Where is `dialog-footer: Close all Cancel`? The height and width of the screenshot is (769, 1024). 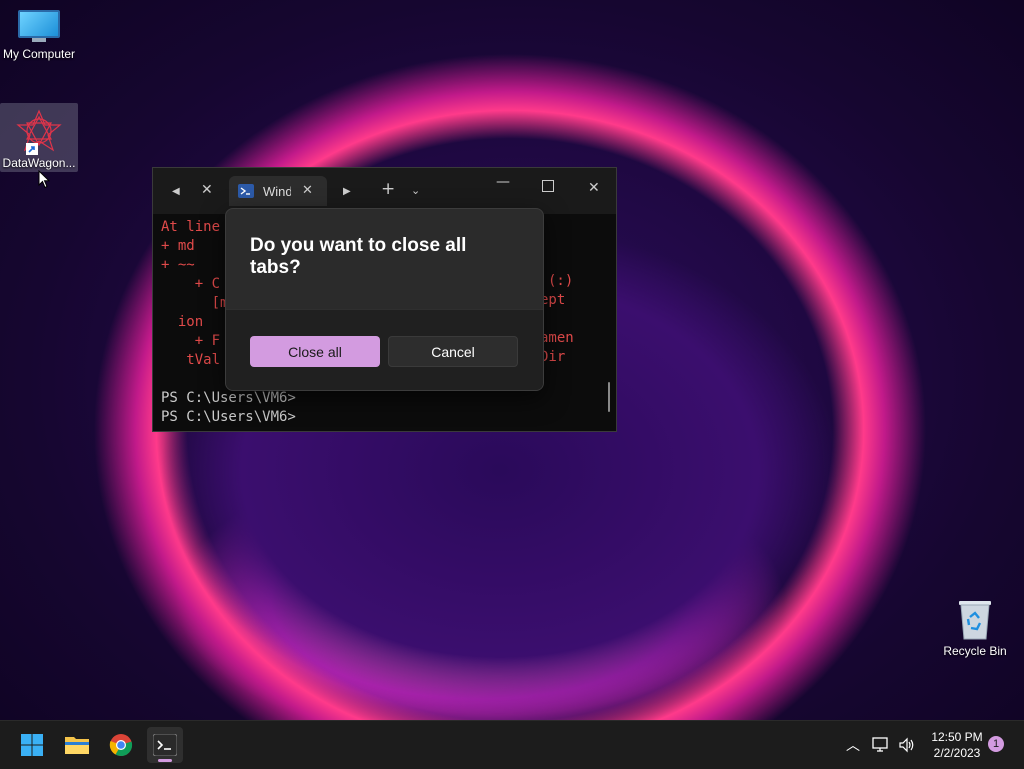
dialog-footer: Close all Cancel is located at coordinates (384, 349).